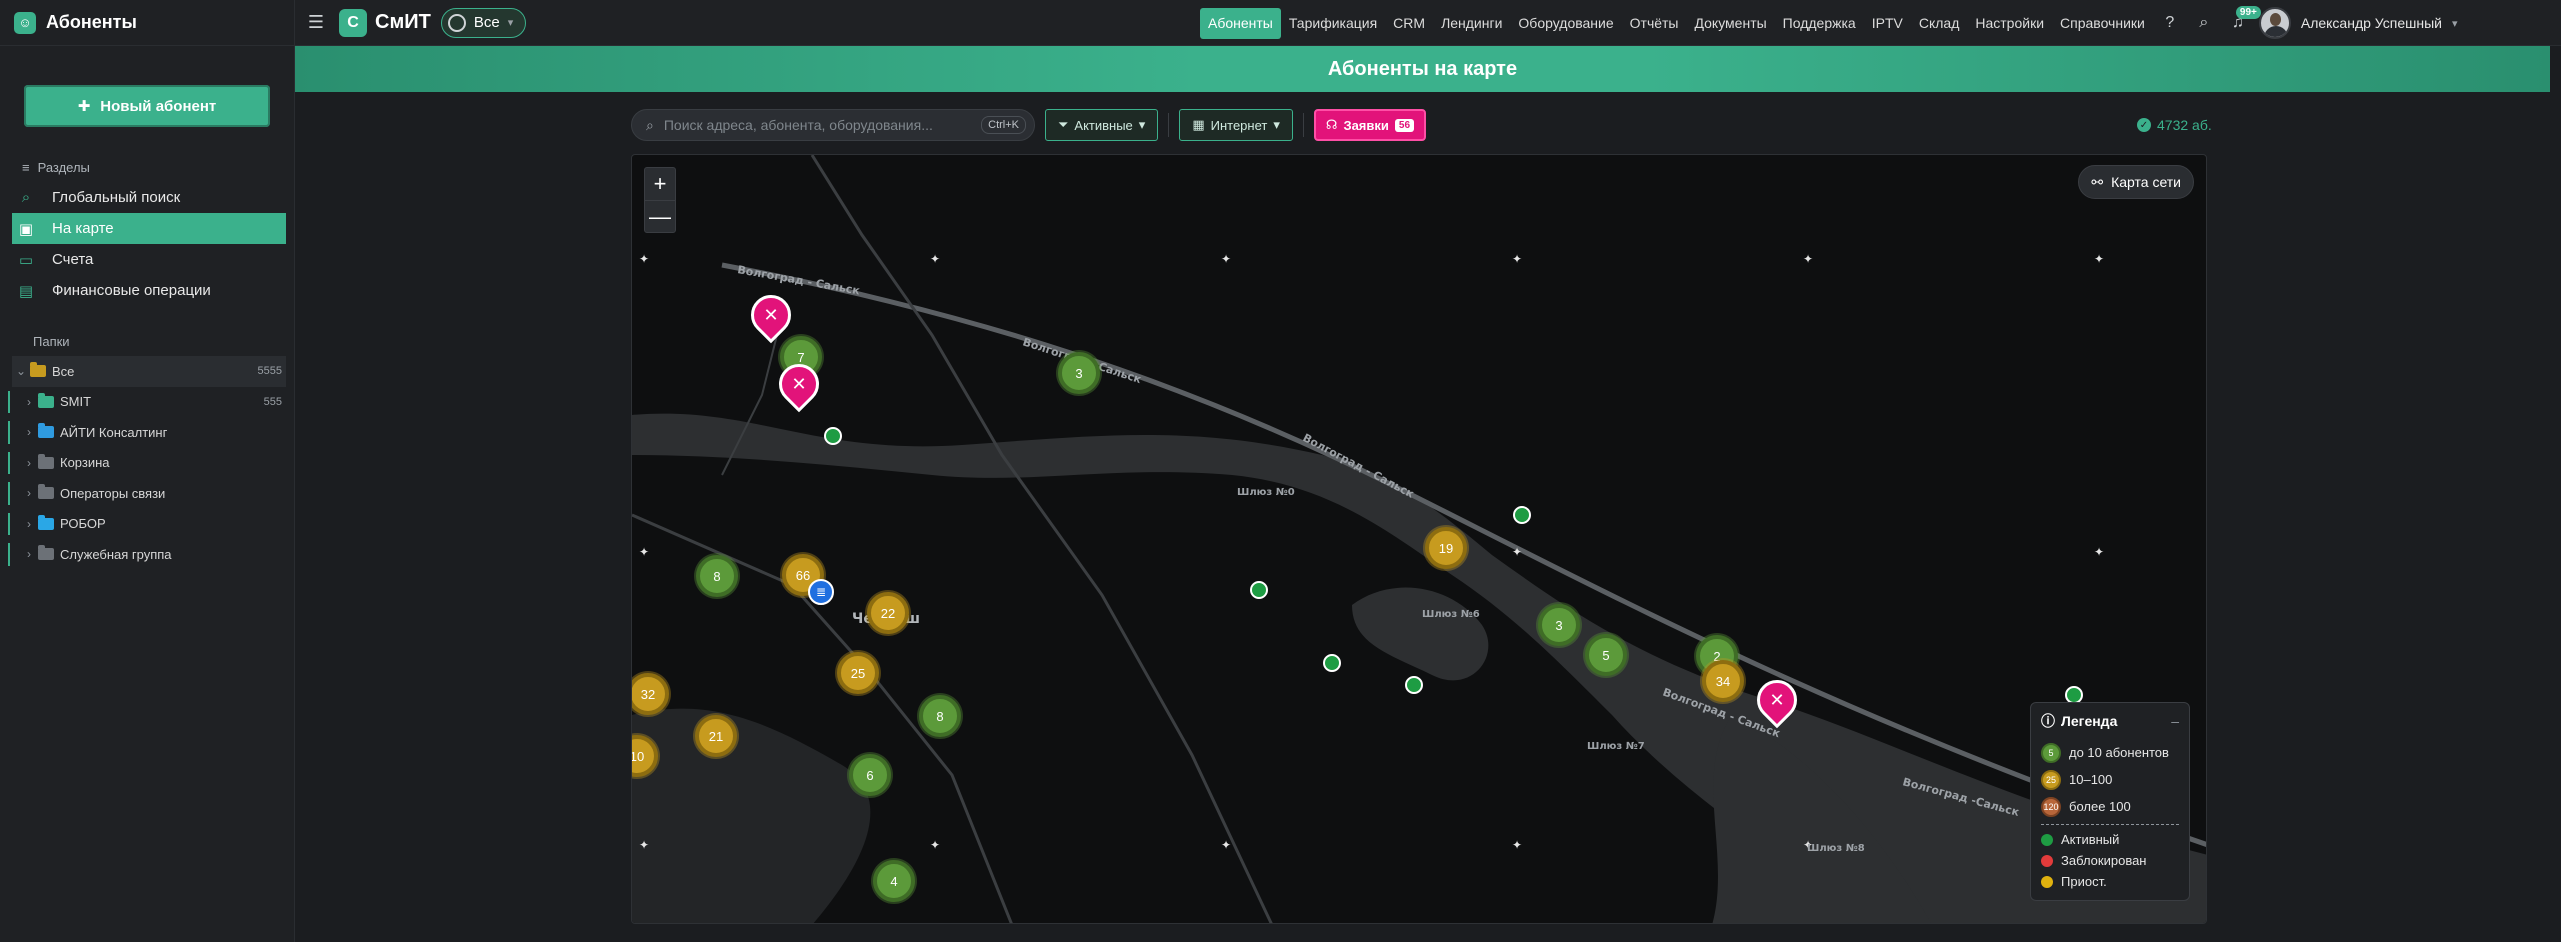 This screenshot has height=942, width=2561. I want to click on folders-label: Папки, so click(51, 341).